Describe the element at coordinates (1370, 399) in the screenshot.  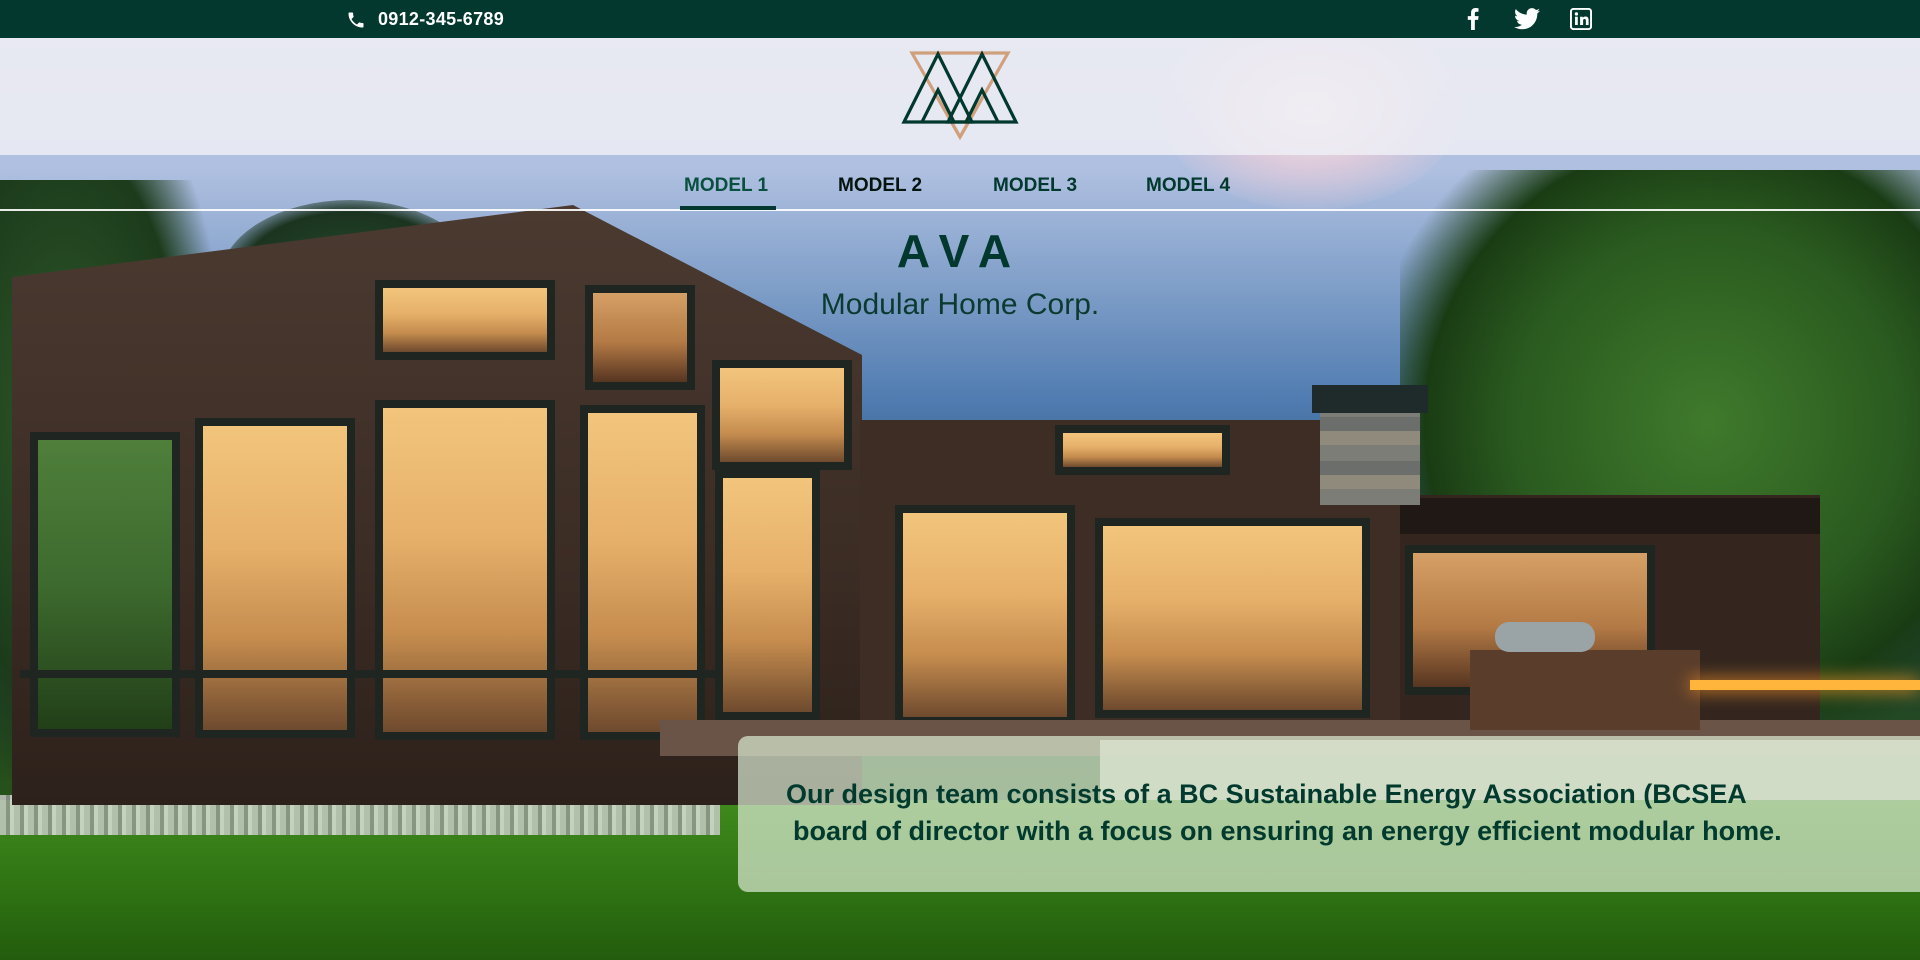
I see `chimney-cap` at that location.